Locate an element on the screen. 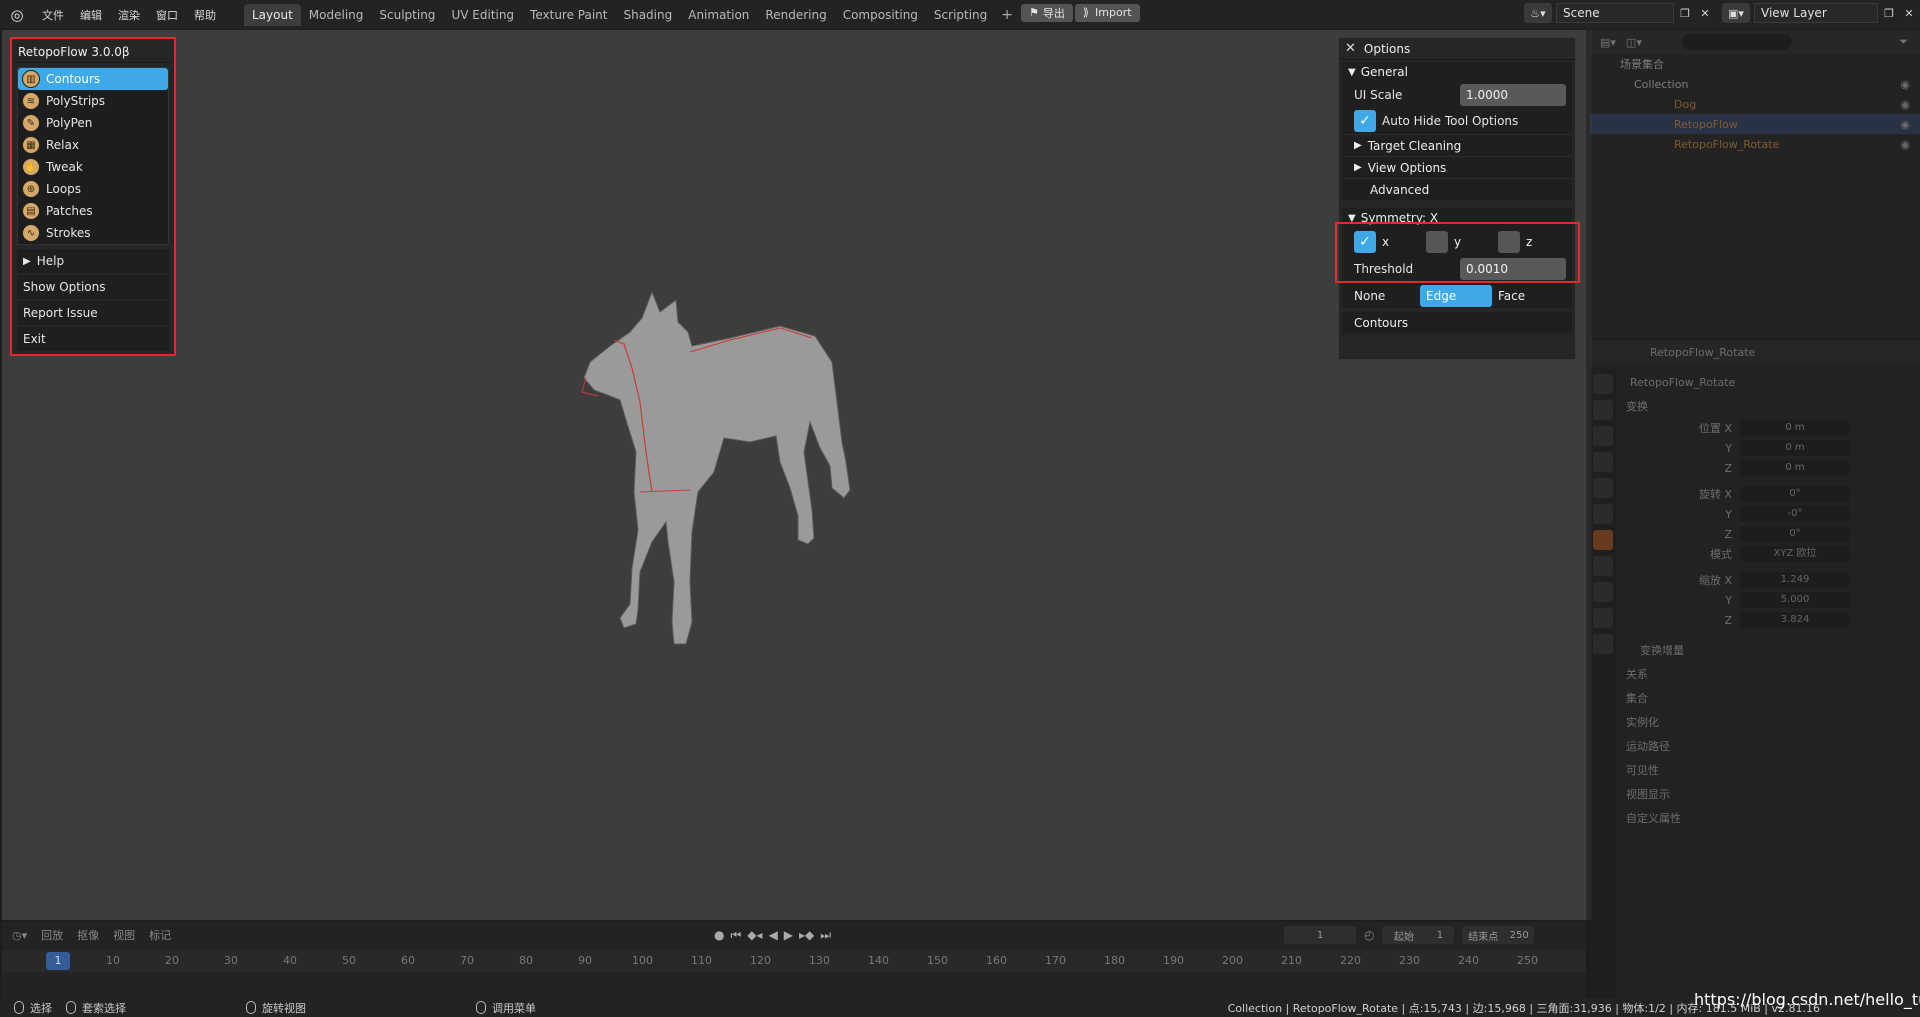 The width and height of the screenshot is (1920, 1017). tab-sculpting: Sculpting is located at coordinates (407, 15).